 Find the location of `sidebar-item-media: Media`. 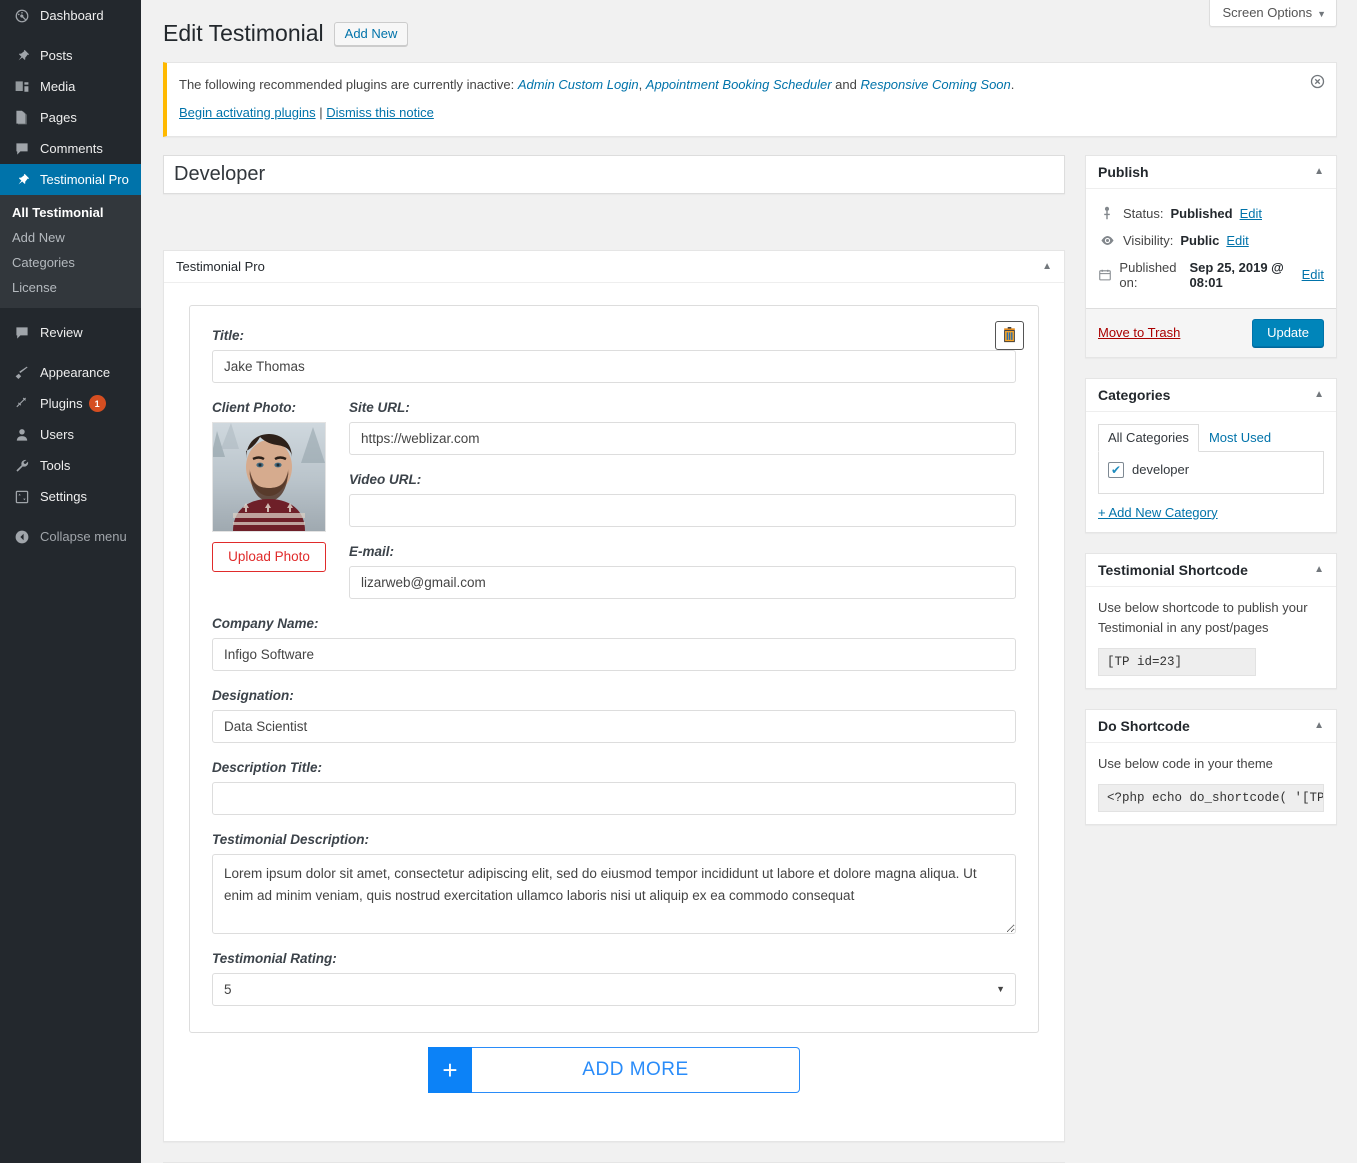

sidebar-item-media: Media is located at coordinates (70, 86).